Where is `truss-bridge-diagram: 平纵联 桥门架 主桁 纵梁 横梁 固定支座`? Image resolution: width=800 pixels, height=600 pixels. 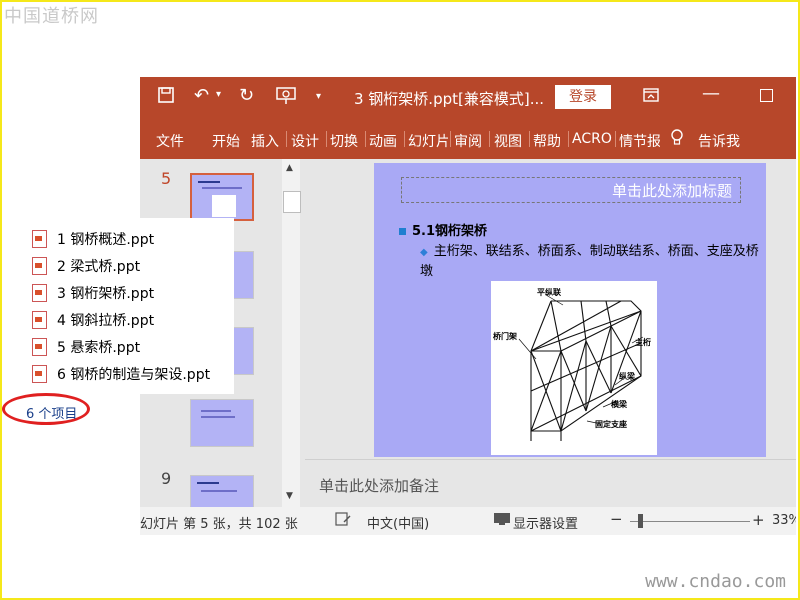
truss-bridge-diagram: 平纵联 桥门架 主桁 纵梁 横梁 固定支座 is located at coordinates (574, 368).